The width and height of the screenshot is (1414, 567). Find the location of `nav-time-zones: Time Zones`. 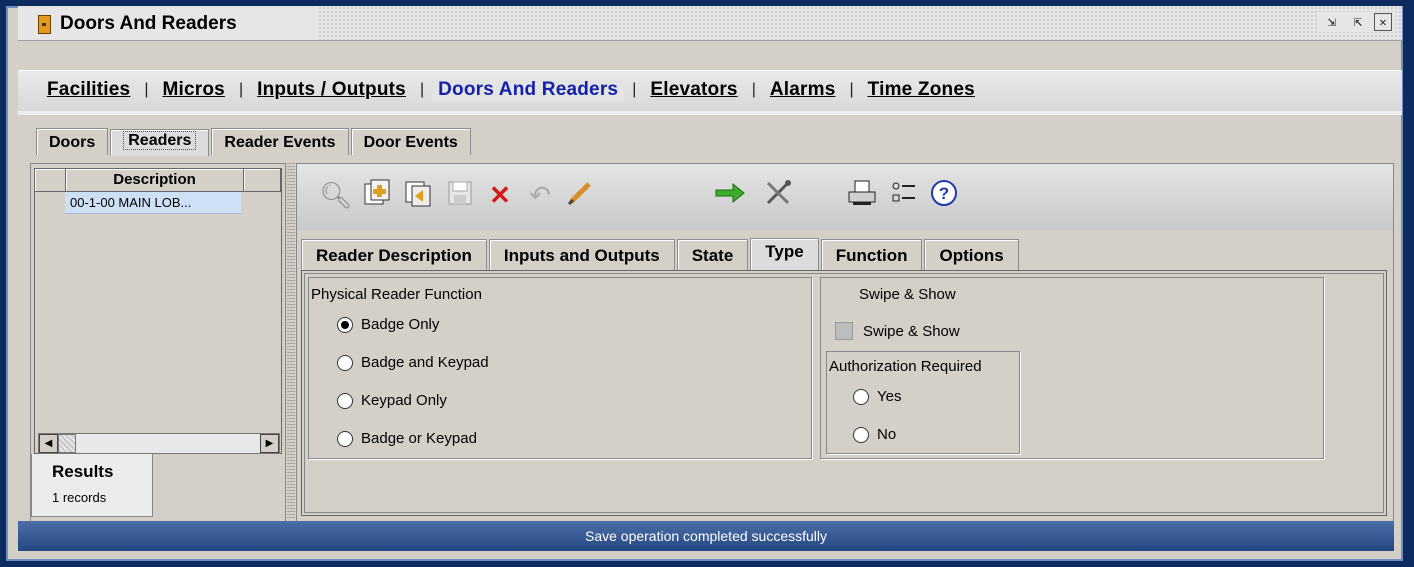

nav-time-zones: Time Zones is located at coordinates (921, 90).